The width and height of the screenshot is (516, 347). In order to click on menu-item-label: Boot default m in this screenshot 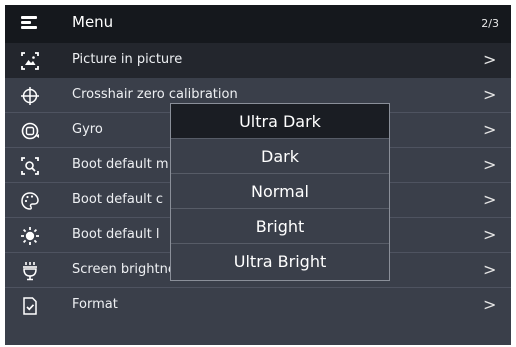, I will do `click(120, 164)`.